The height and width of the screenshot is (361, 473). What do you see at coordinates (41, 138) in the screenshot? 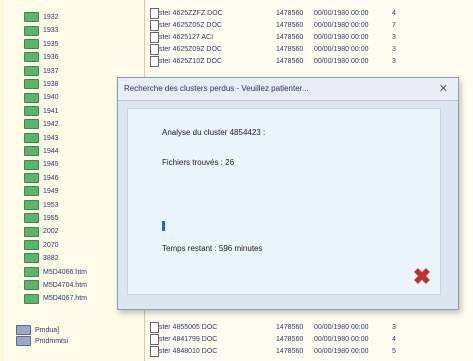
I see `tree-folder-item: 1943` at bounding box center [41, 138].